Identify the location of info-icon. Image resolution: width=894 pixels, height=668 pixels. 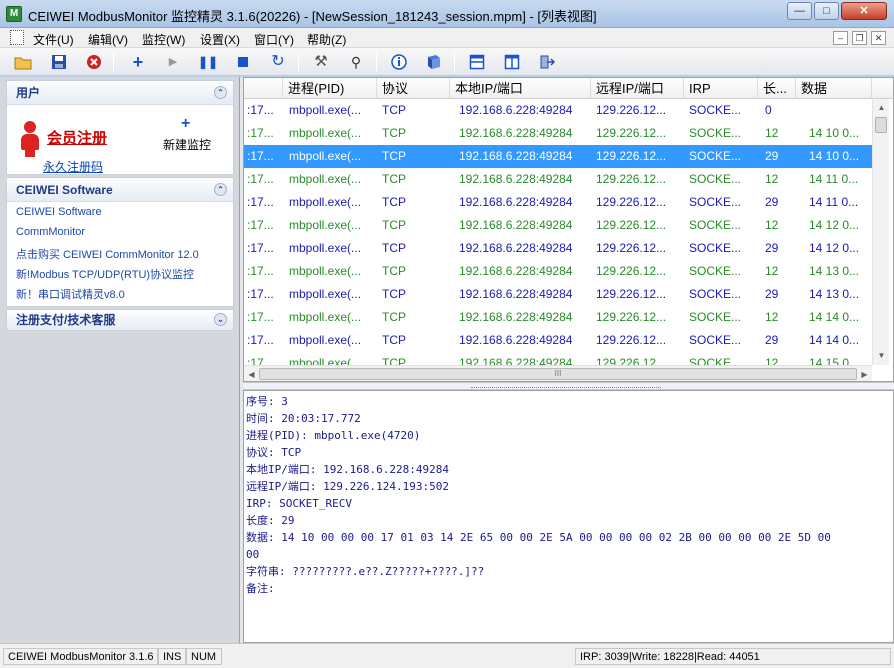
(399, 62).